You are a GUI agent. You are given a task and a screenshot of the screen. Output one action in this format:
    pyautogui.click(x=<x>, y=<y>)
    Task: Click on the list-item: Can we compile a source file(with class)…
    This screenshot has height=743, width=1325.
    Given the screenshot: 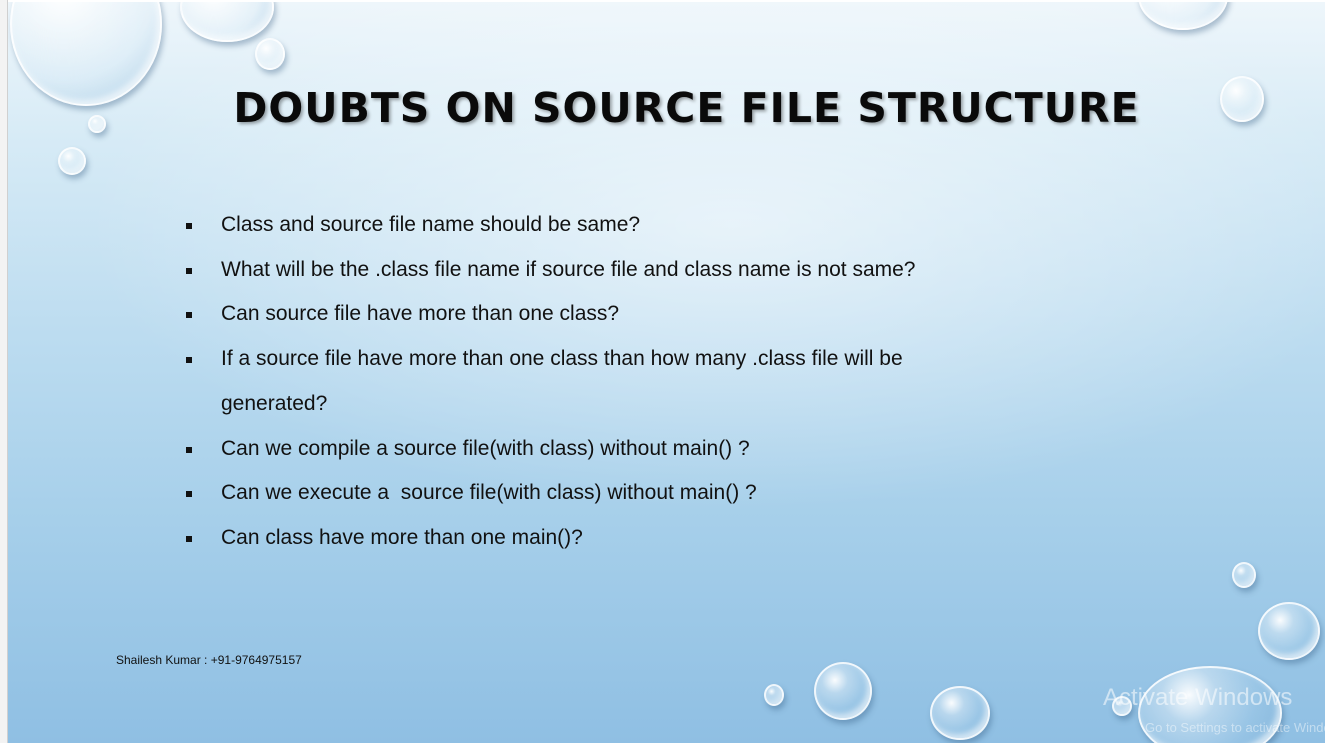 What is the action you would take?
    pyautogui.click(x=593, y=449)
    